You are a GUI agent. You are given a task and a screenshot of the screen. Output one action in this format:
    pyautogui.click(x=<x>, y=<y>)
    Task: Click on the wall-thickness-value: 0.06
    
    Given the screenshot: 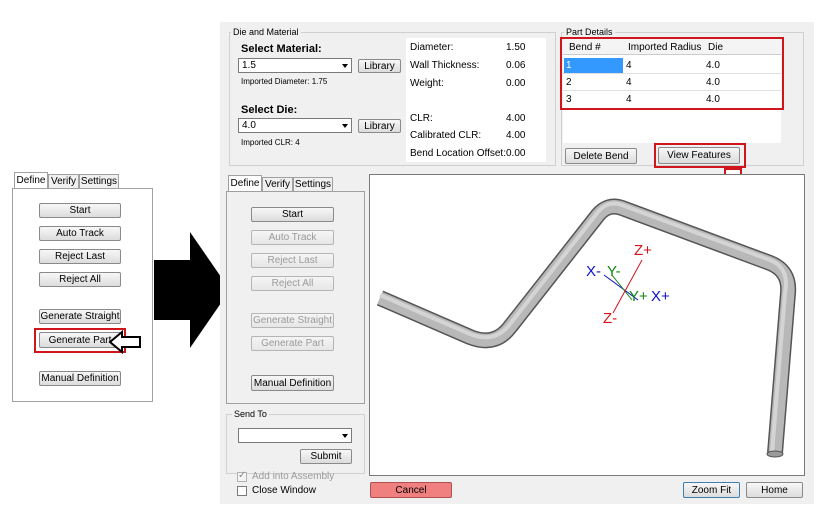 What is the action you would take?
    pyautogui.click(x=516, y=65)
    